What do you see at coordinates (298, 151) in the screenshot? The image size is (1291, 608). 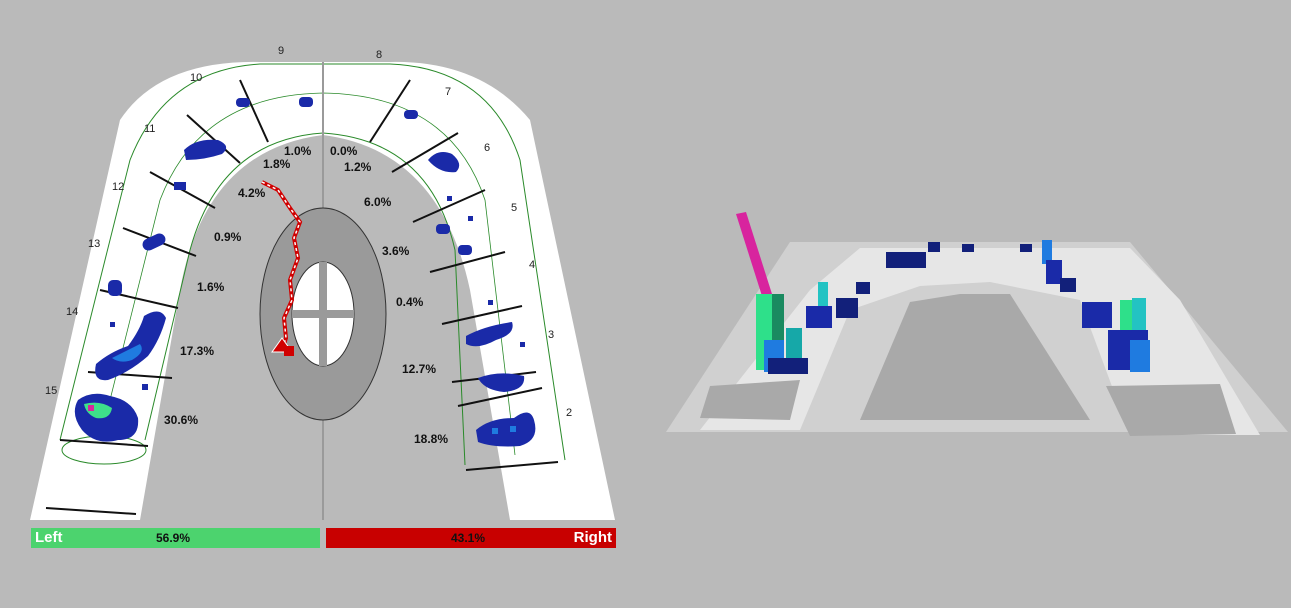 I see `pct-tooth-9: 1.0%` at bounding box center [298, 151].